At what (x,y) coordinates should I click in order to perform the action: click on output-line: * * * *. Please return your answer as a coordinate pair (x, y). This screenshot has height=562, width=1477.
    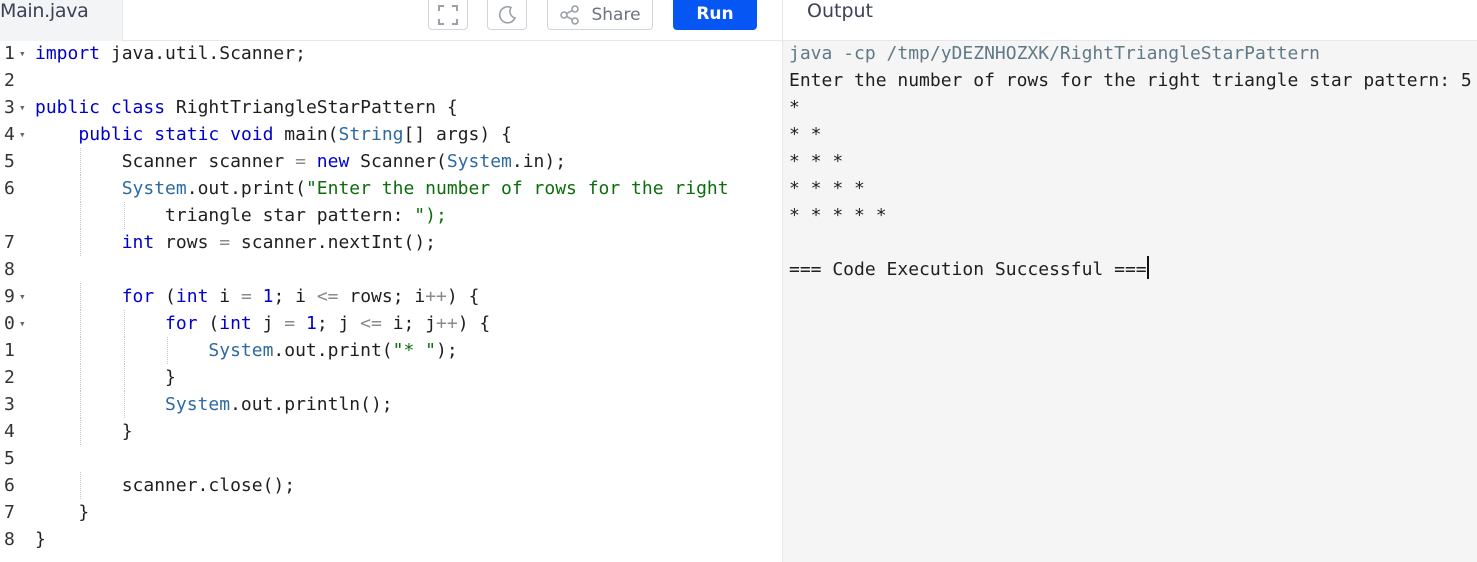
    Looking at the image, I should click on (827, 188).